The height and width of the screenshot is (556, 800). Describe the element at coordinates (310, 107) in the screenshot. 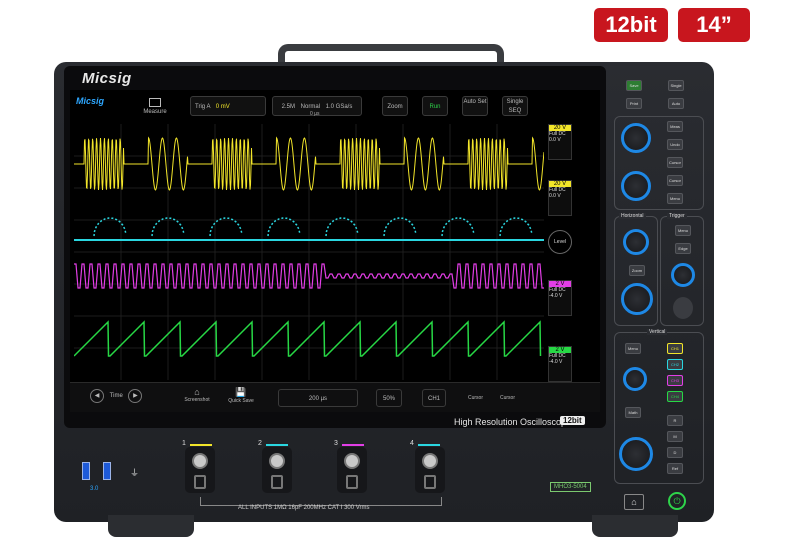

I see `acquisition-mode: Normal` at that location.